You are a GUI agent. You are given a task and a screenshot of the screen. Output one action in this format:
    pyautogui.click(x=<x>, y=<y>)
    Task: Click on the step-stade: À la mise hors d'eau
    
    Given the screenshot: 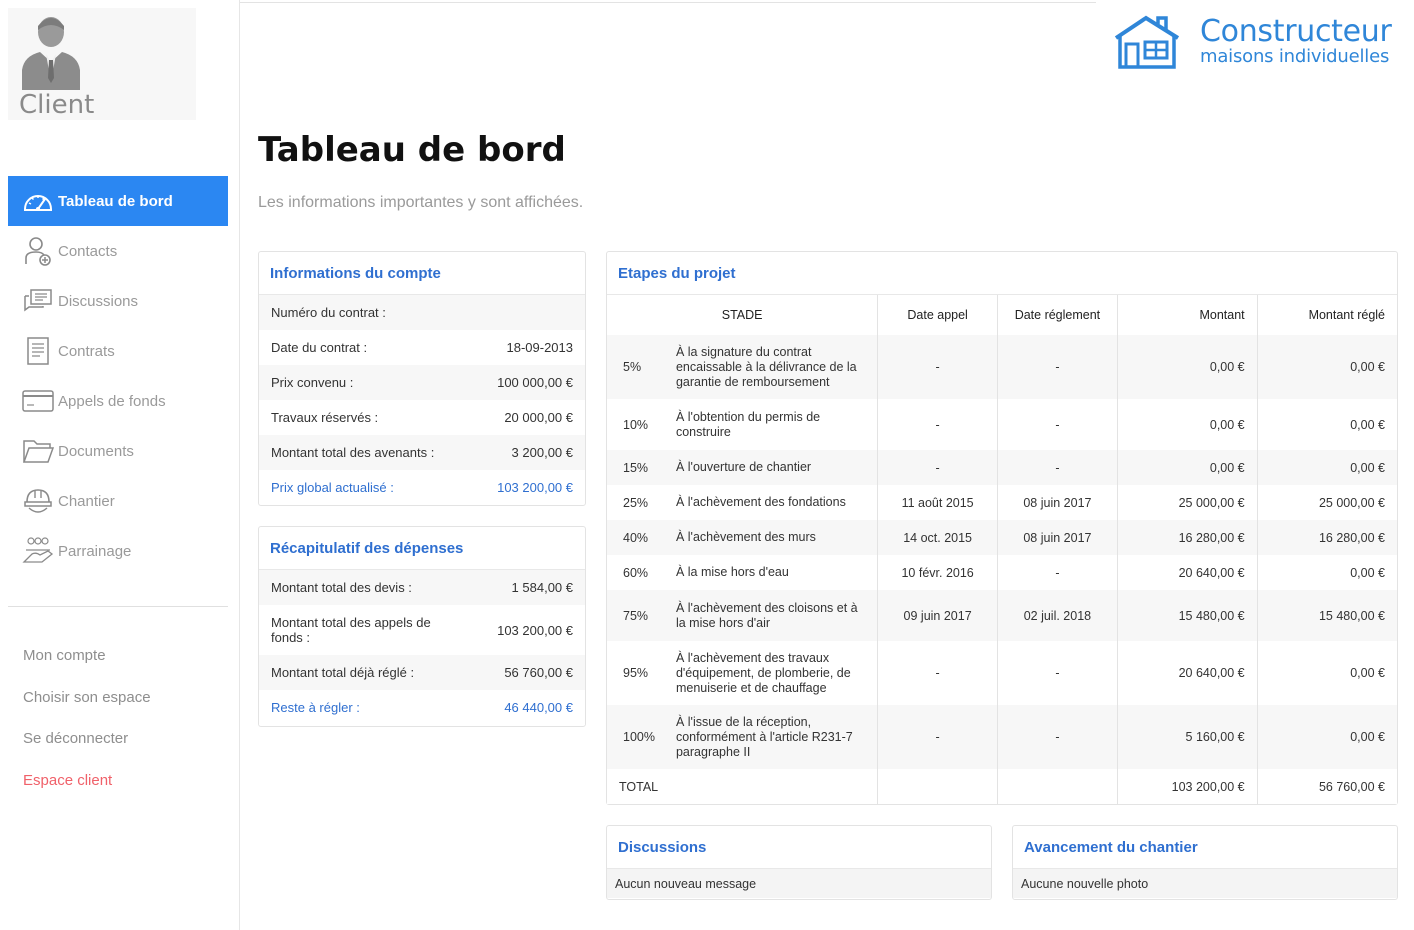 What is the action you would take?
    pyautogui.click(x=772, y=572)
    